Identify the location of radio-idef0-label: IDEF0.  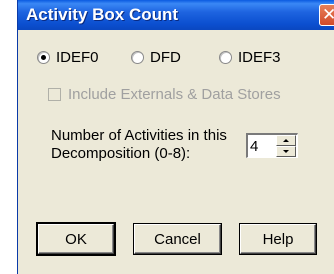
(77, 57).